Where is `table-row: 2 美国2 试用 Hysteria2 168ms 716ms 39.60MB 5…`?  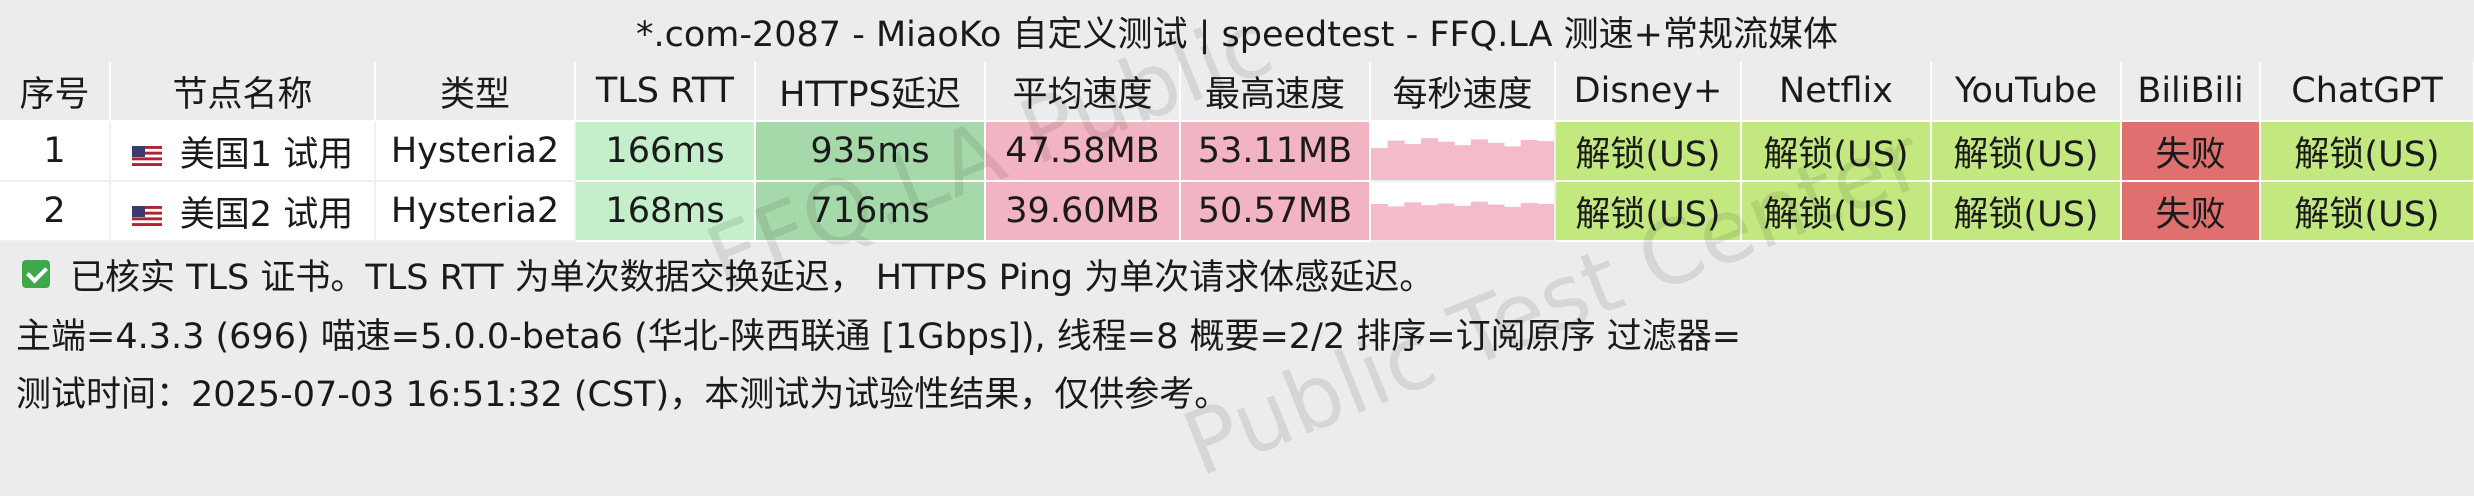 table-row: 2 美国2 试用 Hysteria2 168ms 716ms 39.60MB 5… is located at coordinates (1237, 211).